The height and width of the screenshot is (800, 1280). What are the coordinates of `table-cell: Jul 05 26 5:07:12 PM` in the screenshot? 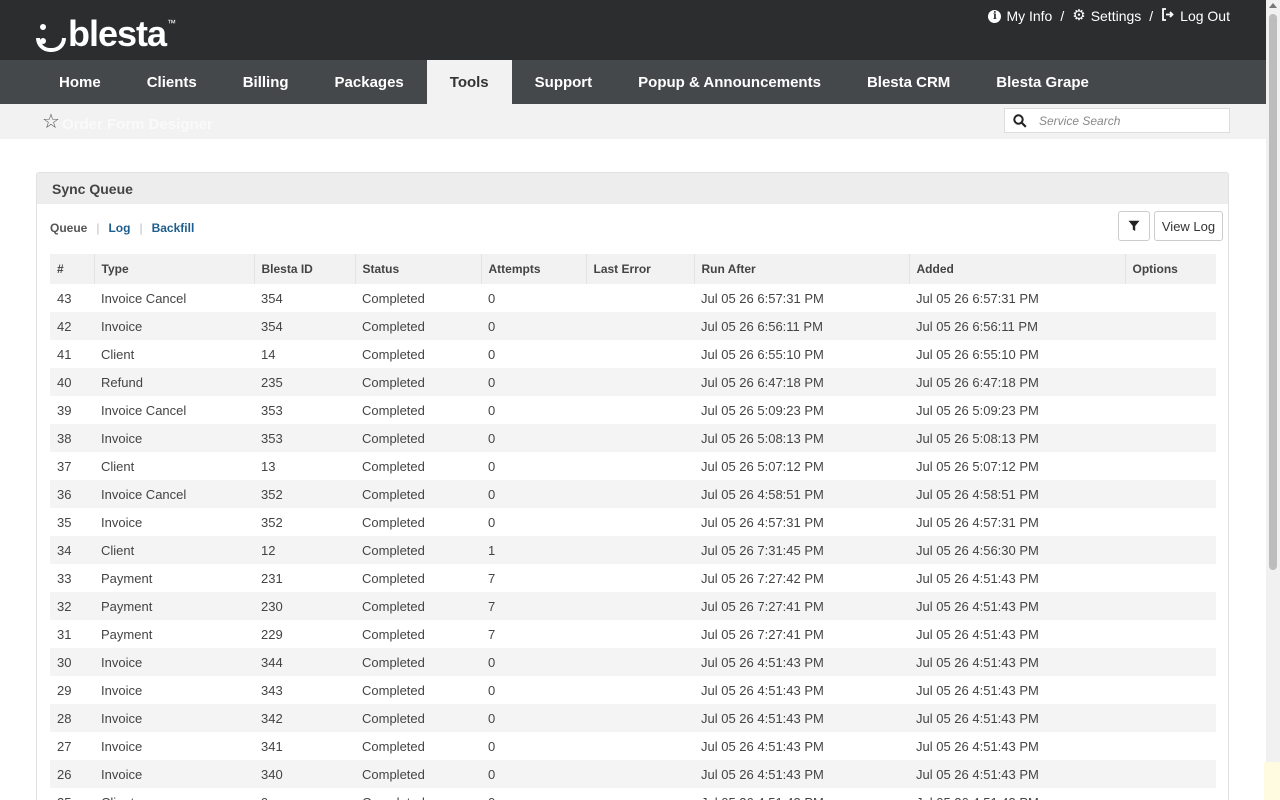 It's located at (977, 466).